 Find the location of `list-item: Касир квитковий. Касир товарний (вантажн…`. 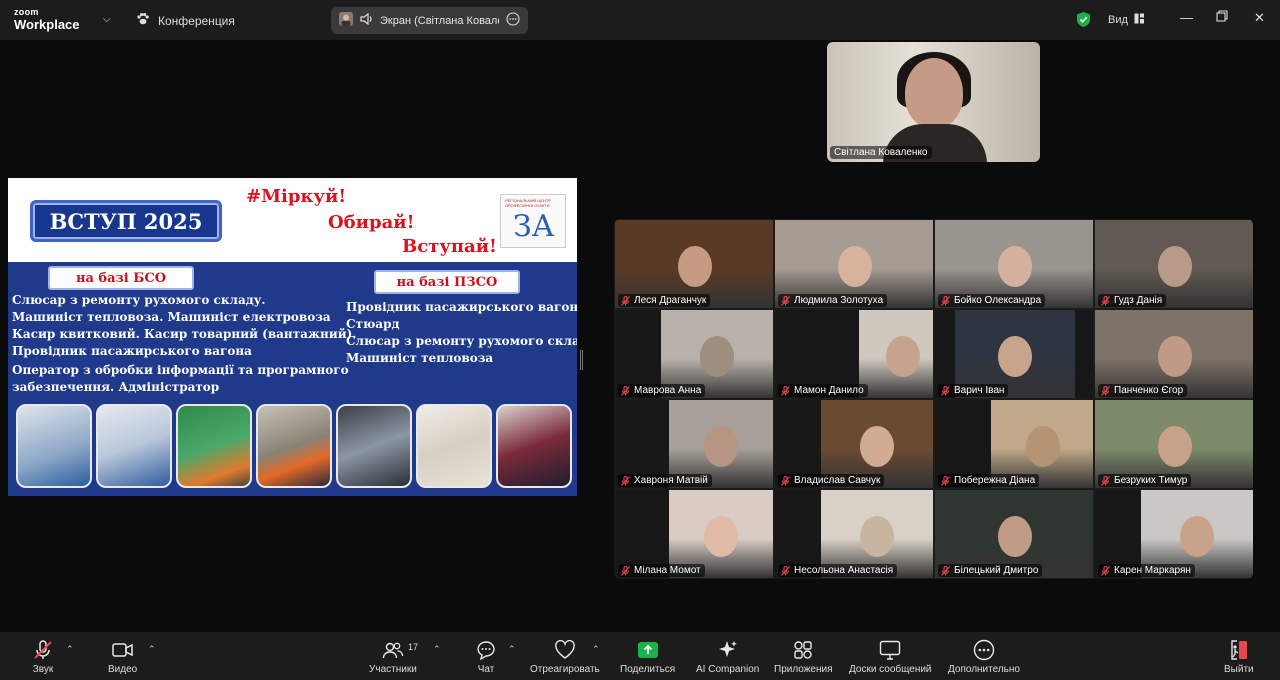

list-item: Касир квитковий. Касир товарний (вантажн… is located at coordinates (184, 334).